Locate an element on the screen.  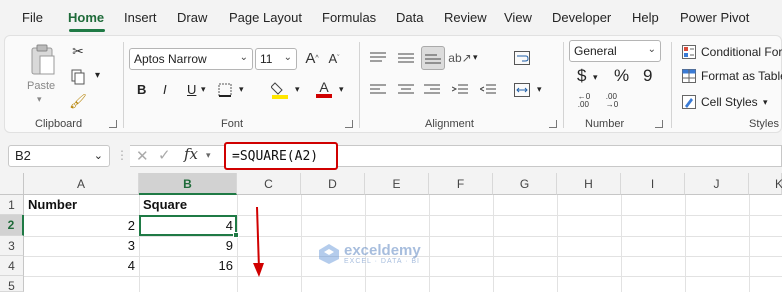
cell-a3: 3 is located at coordinates (81, 247).